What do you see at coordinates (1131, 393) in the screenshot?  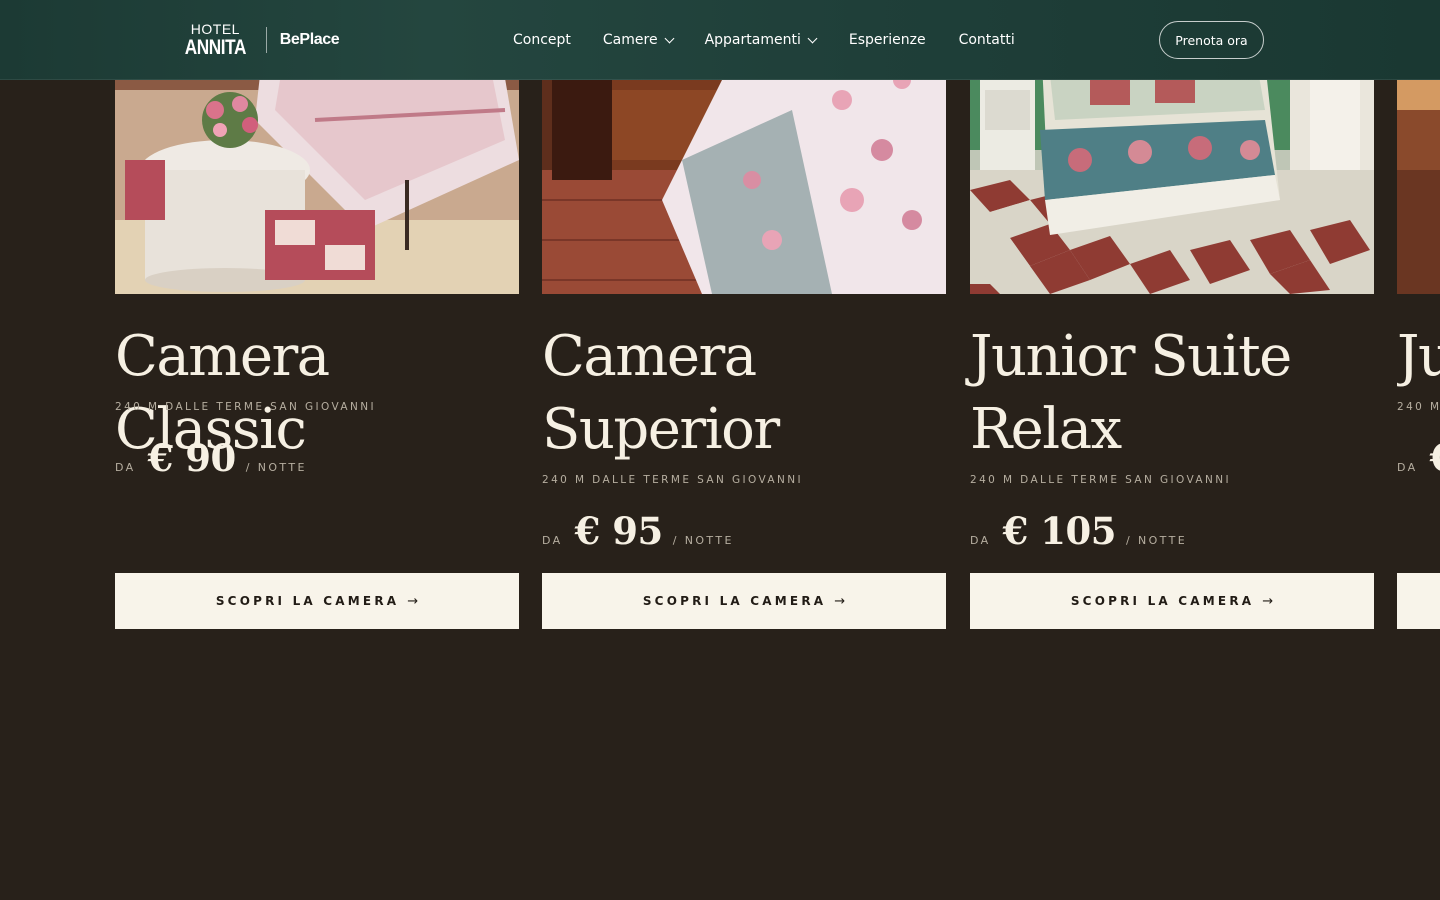 I see `room-title: Junior Suite Relax` at bounding box center [1131, 393].